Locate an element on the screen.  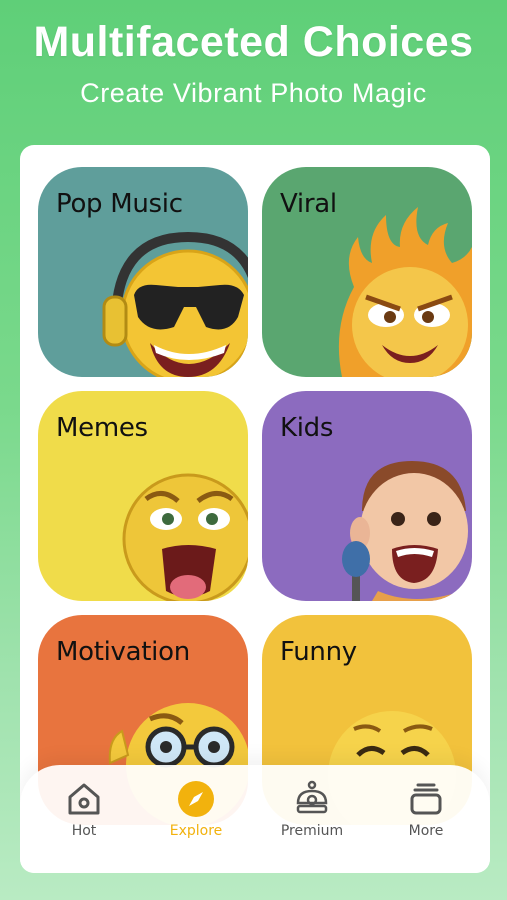
nav-label-hot: Hot is located at coordinates (84, 831).